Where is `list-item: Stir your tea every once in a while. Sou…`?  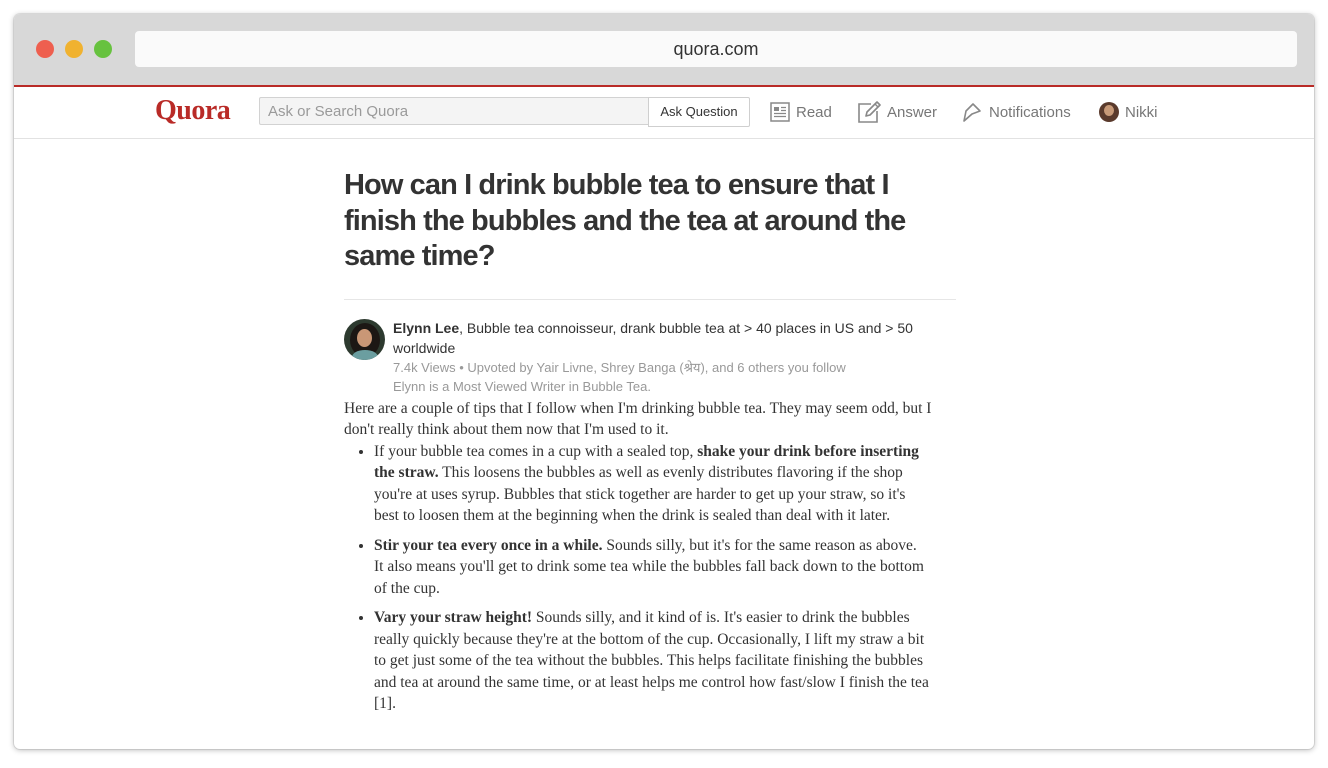
list-item: Stir your tea every once in a while. Sou… is located at coordinates (666, 567).